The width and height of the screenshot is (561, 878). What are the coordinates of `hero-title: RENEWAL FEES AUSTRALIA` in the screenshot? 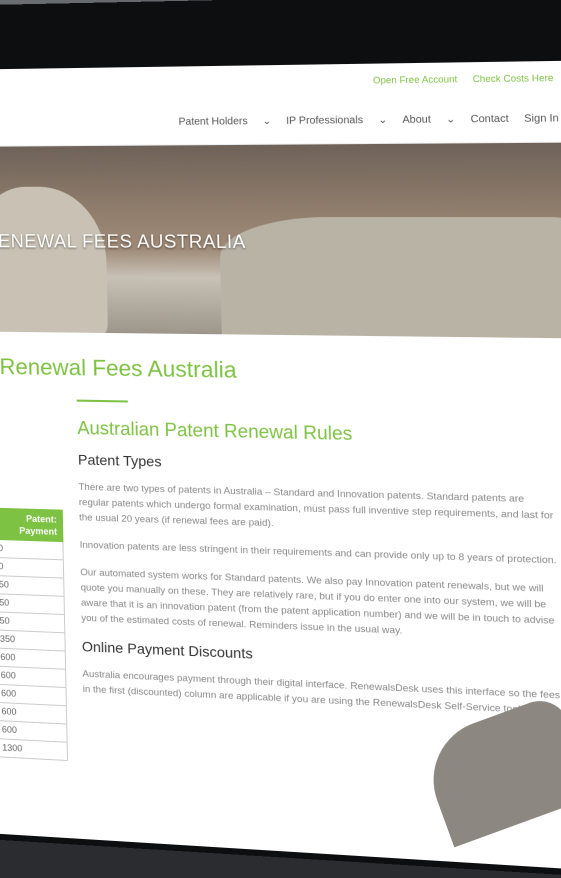 It's located at (123, 242).